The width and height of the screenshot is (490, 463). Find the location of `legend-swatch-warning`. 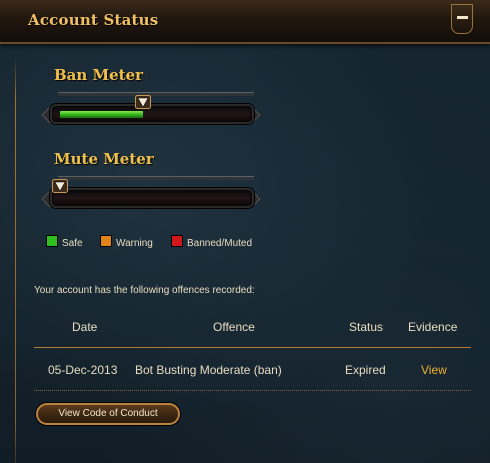

legend-swatch-warning is located at coordinates (106, 241).